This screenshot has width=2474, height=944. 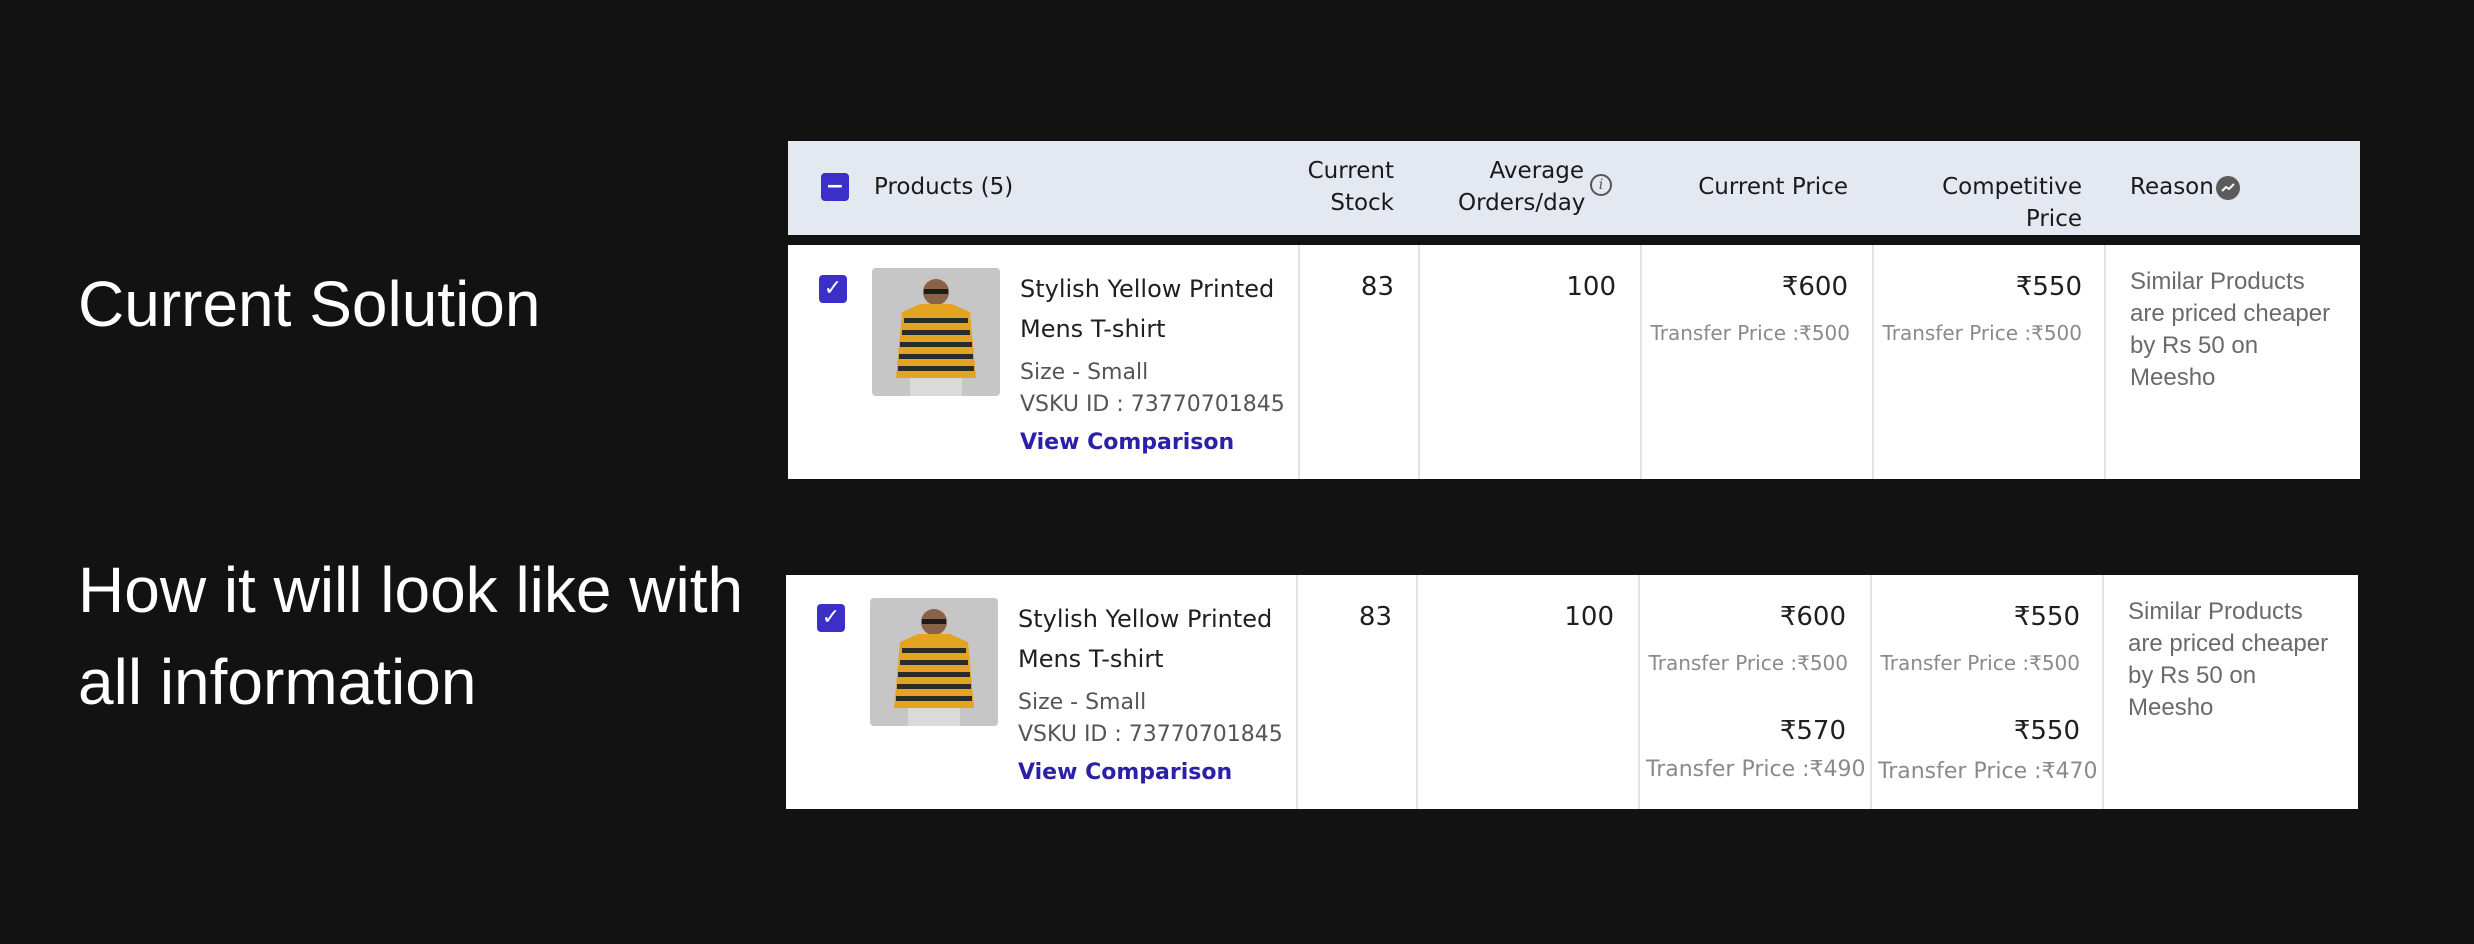 What do you see at coordinates (1988, 771) in the screenshot?
I see `competitive-transfer-secondary: Transfer Price :₹470` at bounding box center [1988, 771].